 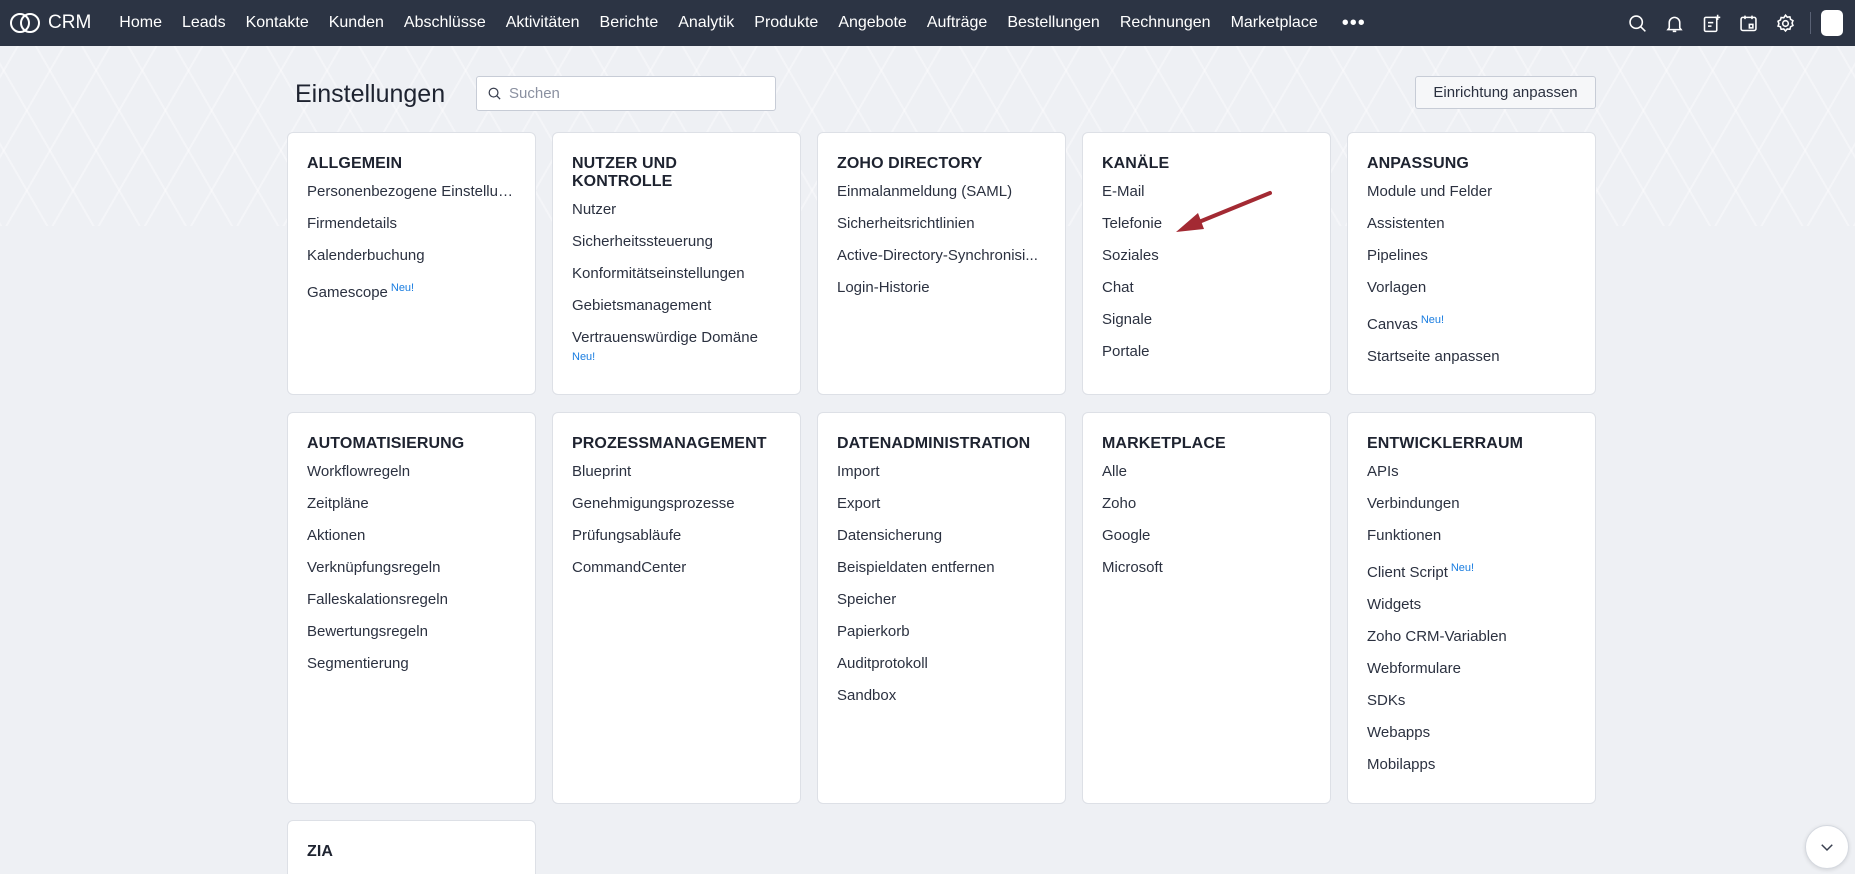 I want to click on settings-search, so click(x=626, y=93).